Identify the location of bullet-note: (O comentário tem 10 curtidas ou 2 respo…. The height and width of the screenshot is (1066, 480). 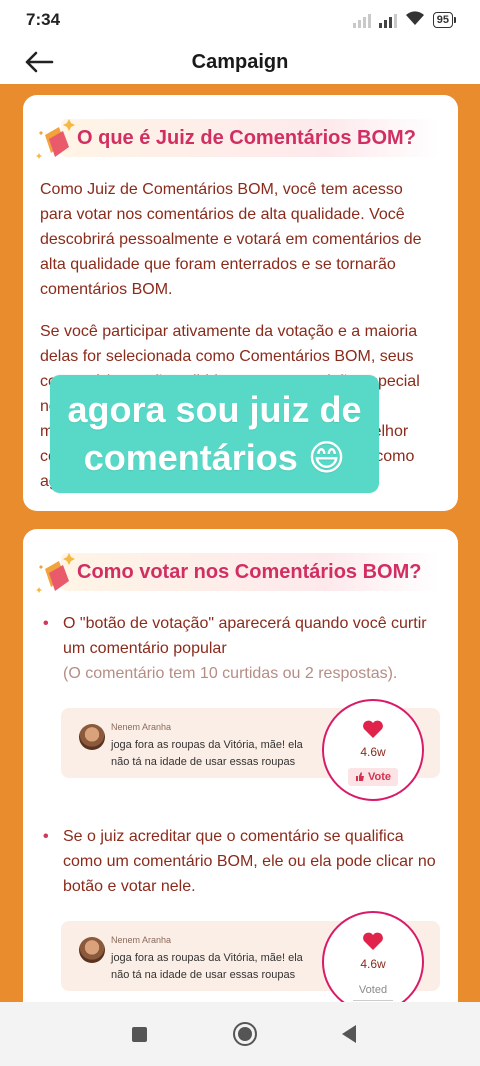
(230, 673).